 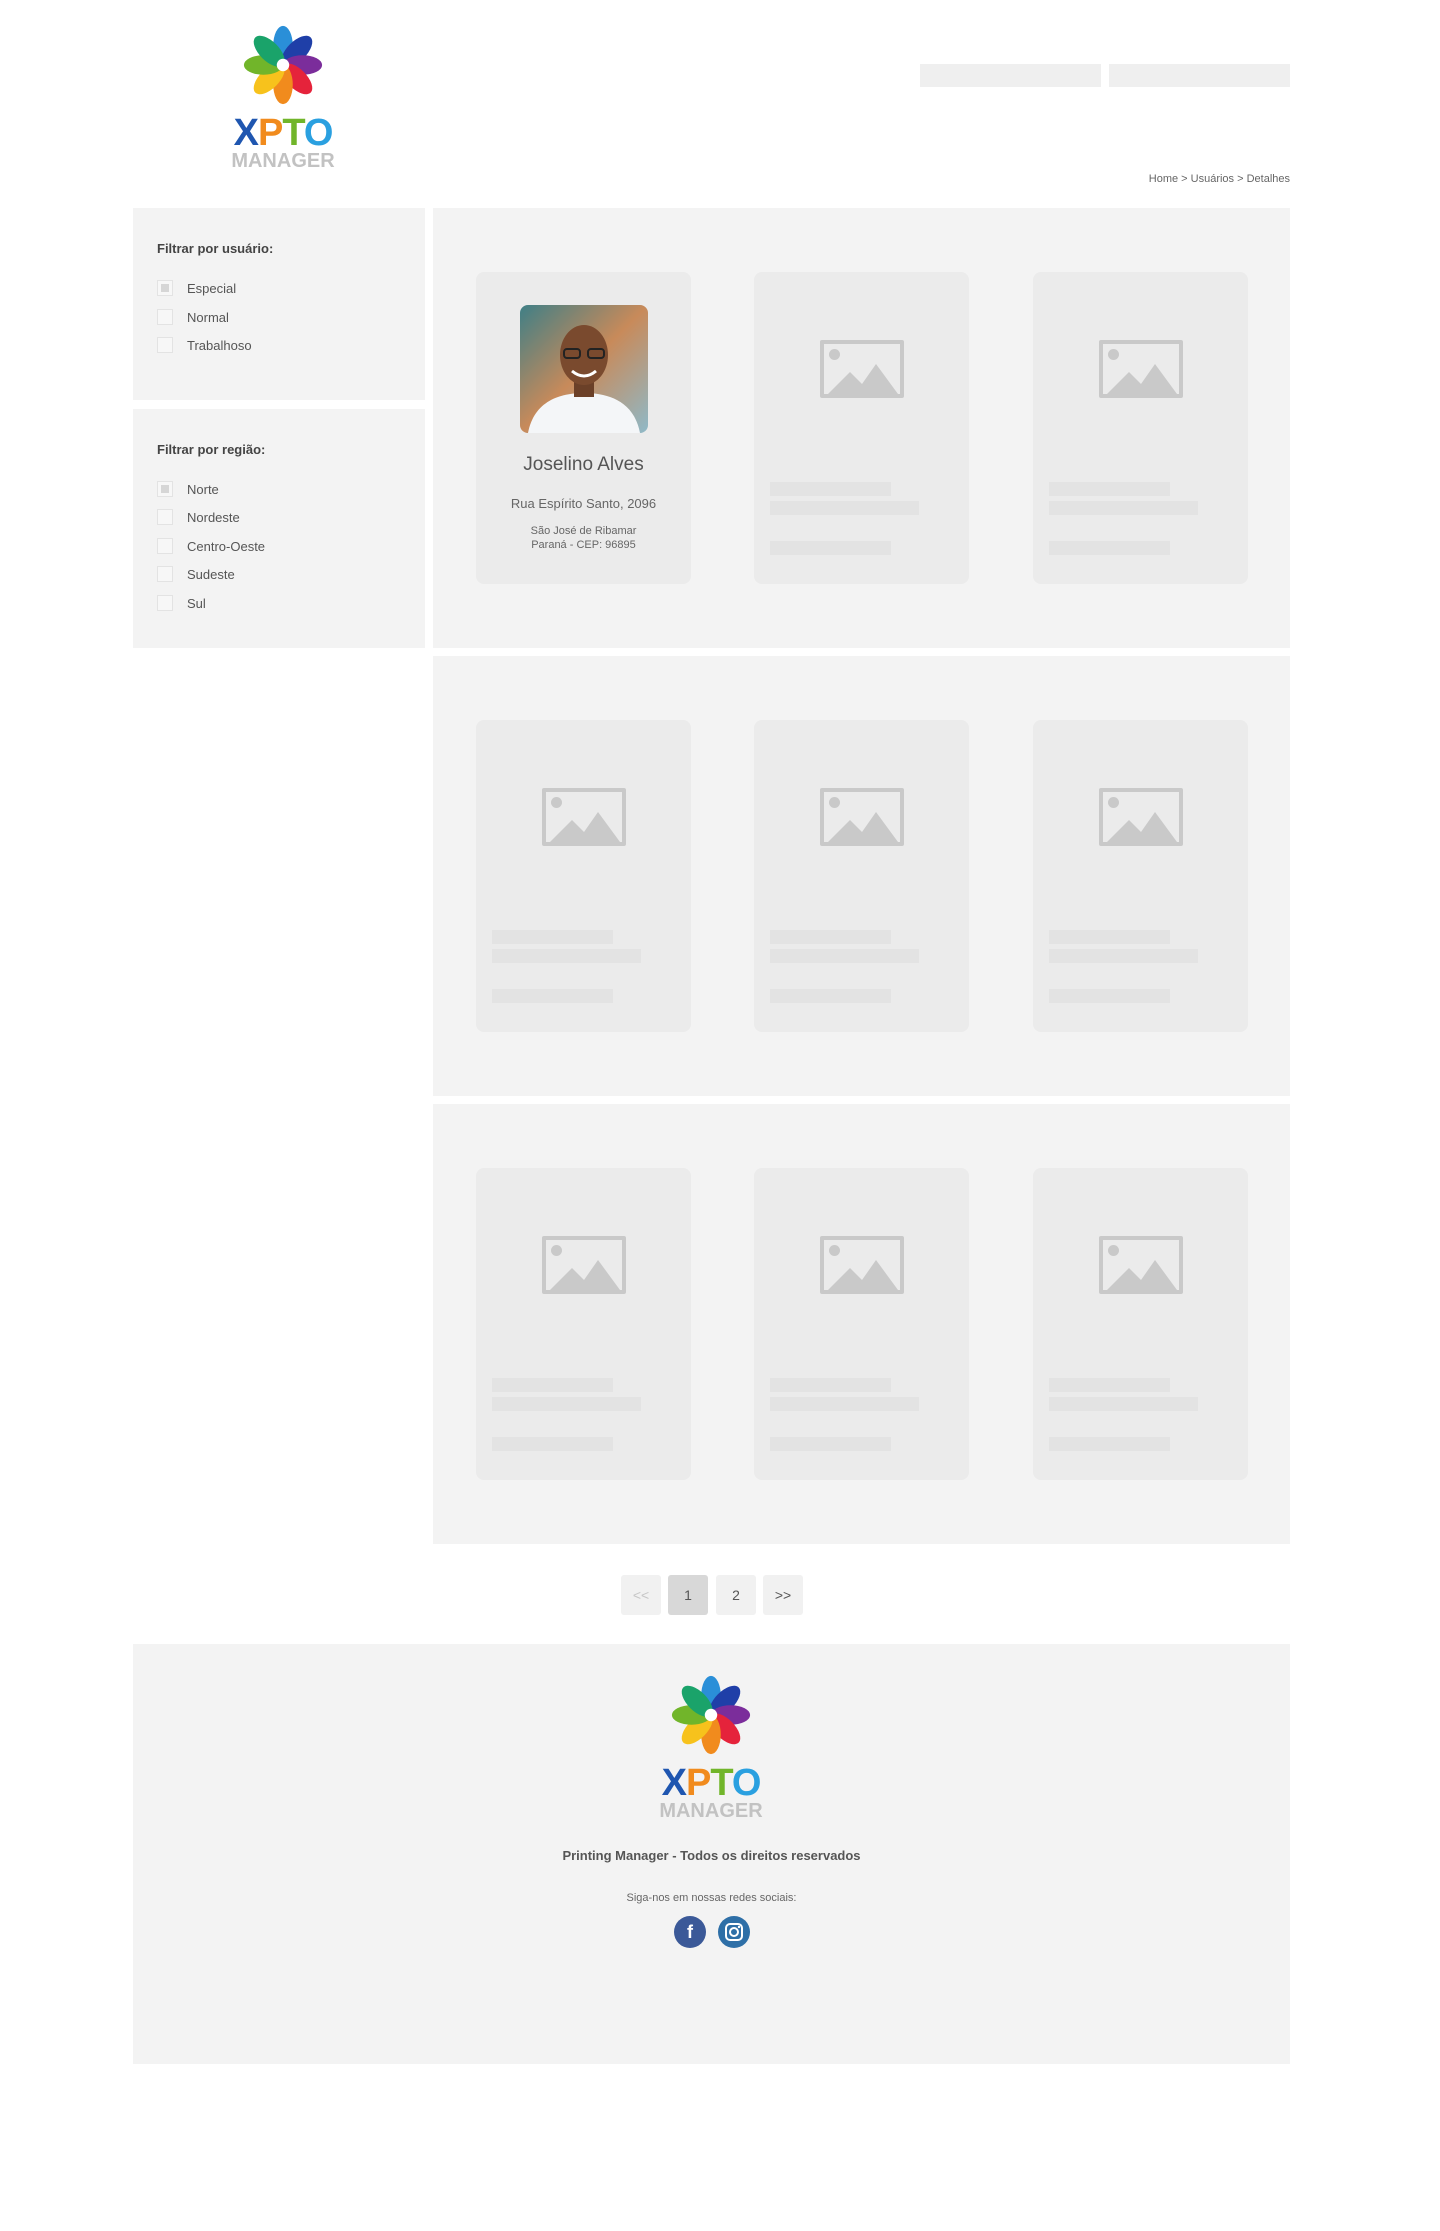 I want to click on checkbox-sul, so click(x=165, y=603).